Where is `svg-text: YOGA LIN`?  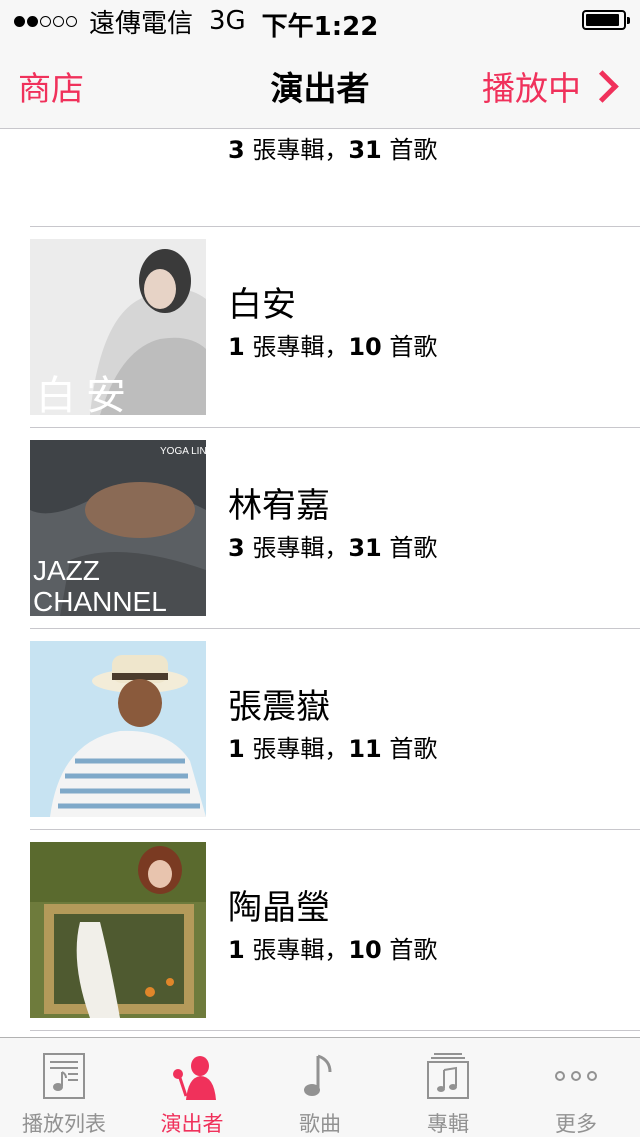 svg-text: YOGA LIN is located at coordinates (183, 451).